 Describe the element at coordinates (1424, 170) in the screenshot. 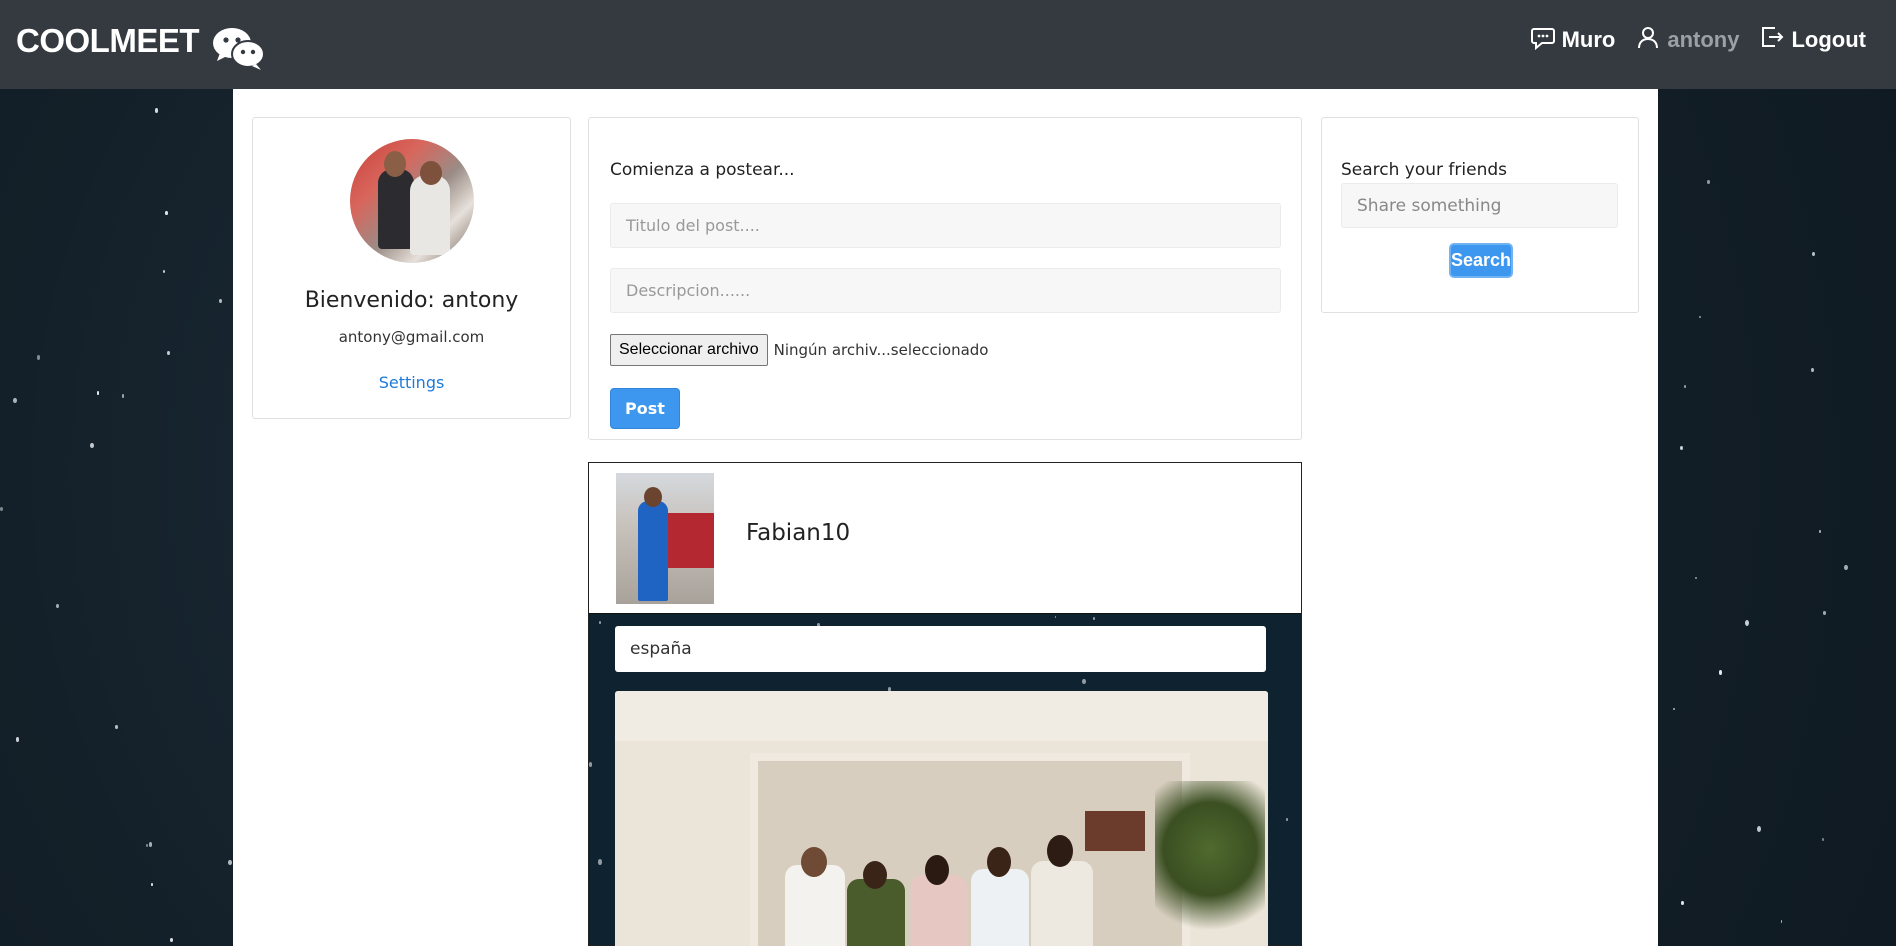

I see `search-heading: Search your friends` at that location.